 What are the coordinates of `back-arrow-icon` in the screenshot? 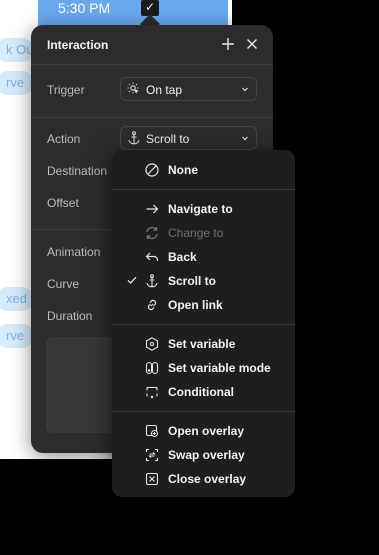 It's located at (152, 257).